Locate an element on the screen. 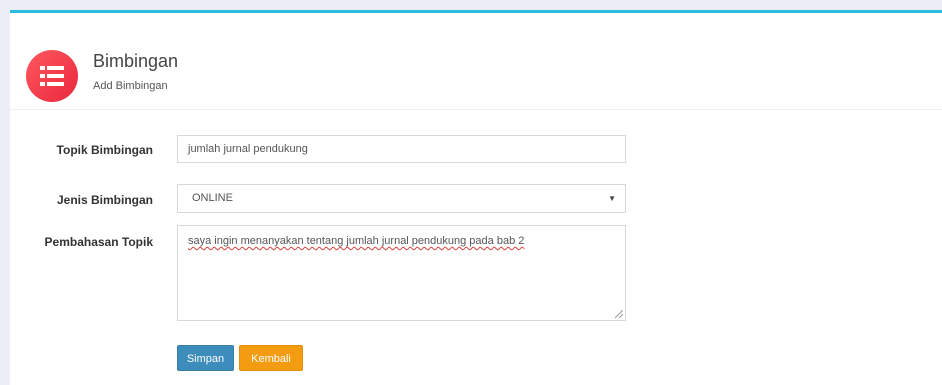 The width and height of the screenshot is (942, 385). save-button: Simpan is located at coordinates (205, 358).